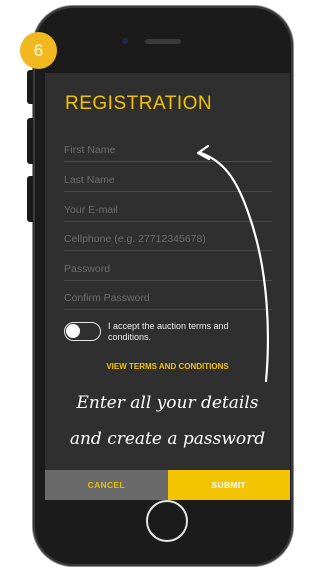  What do you see at coordinates (30, 199) in the screenshot?
I see `volume-down-button` at bounding box center [30, 199].